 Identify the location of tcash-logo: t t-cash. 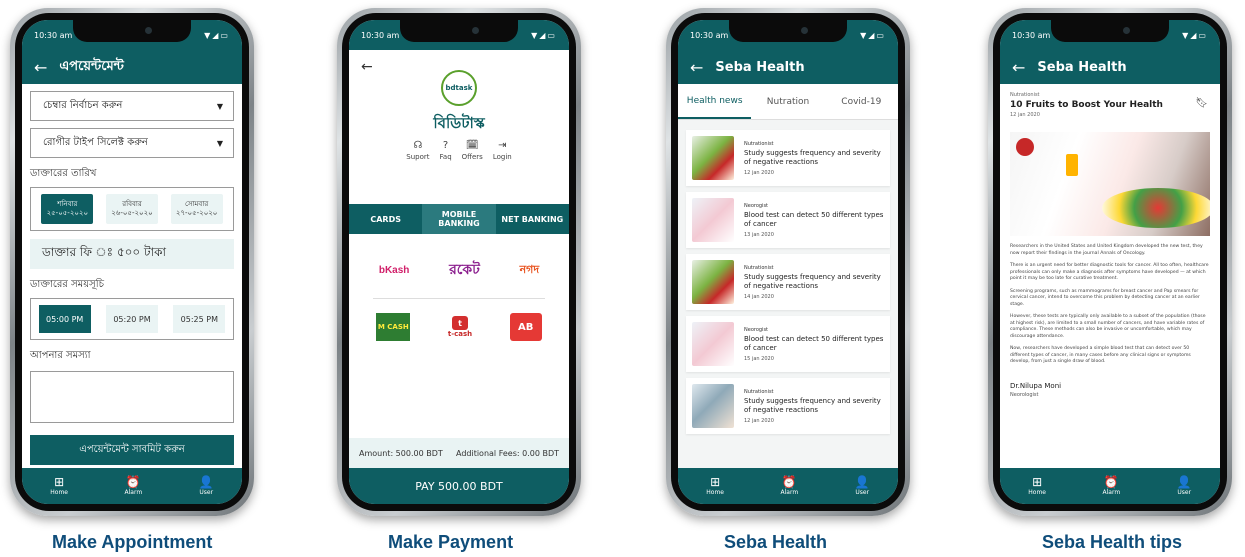
(460, 327).